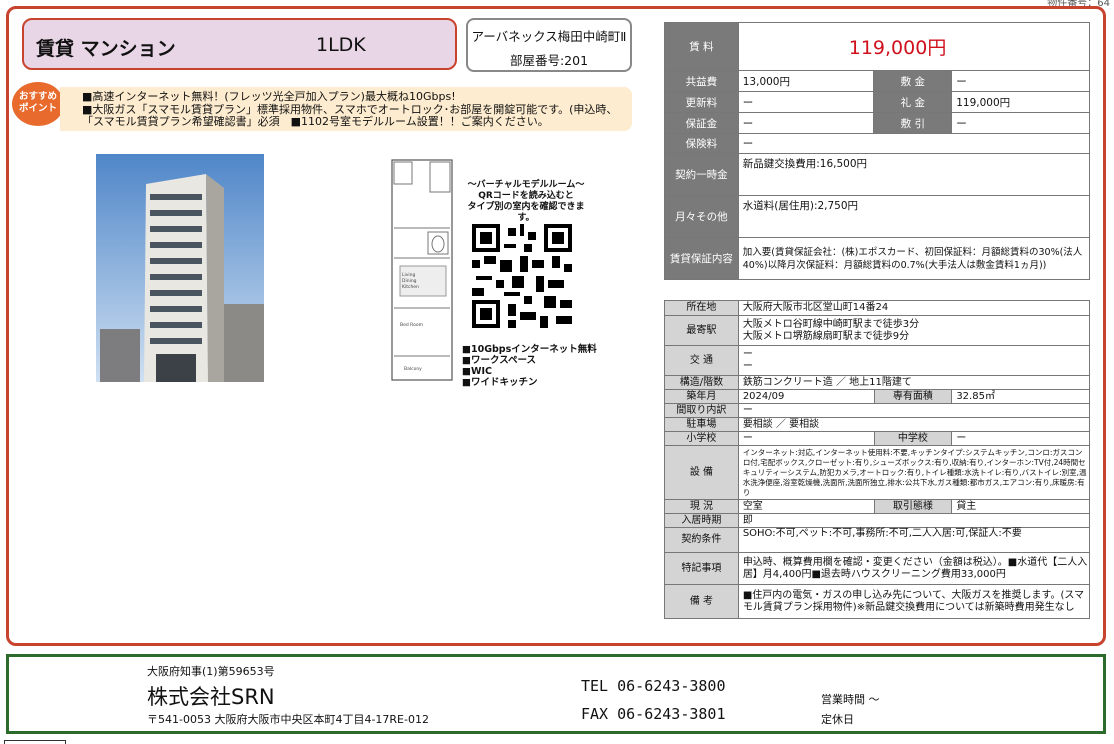  What do you see at coordinates (653, 714) in the screenshot?
I see `fax-number: FAX 06-6243-3801` at bounding box center [653, 714].